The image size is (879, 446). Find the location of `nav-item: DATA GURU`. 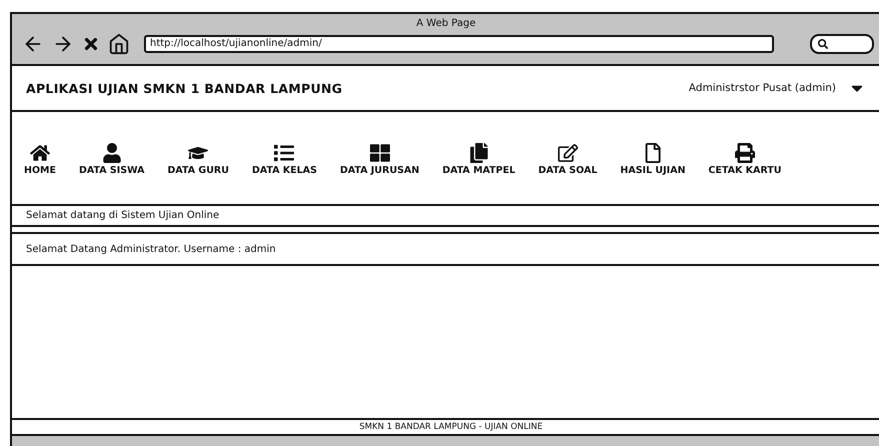

nav-item: DATA GURU is located at coordinates (198, 158).